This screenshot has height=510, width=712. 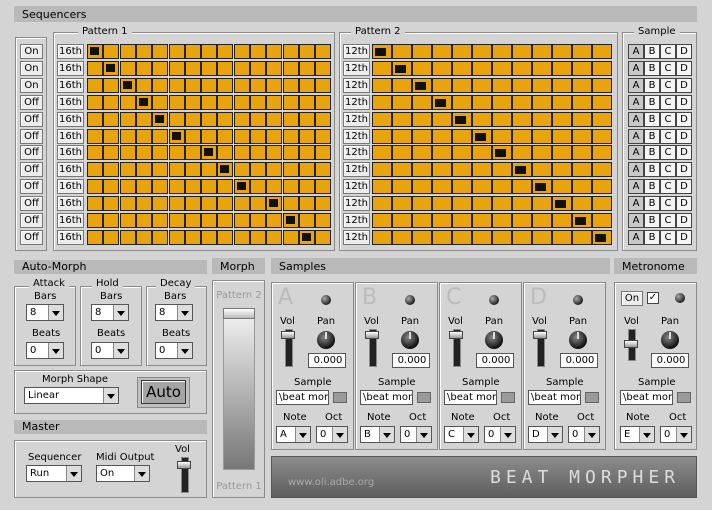 What do you see at coordinates (461, 434) in the screenshot?
I see `channel-note-select: C` at bounding box center [461, 434].